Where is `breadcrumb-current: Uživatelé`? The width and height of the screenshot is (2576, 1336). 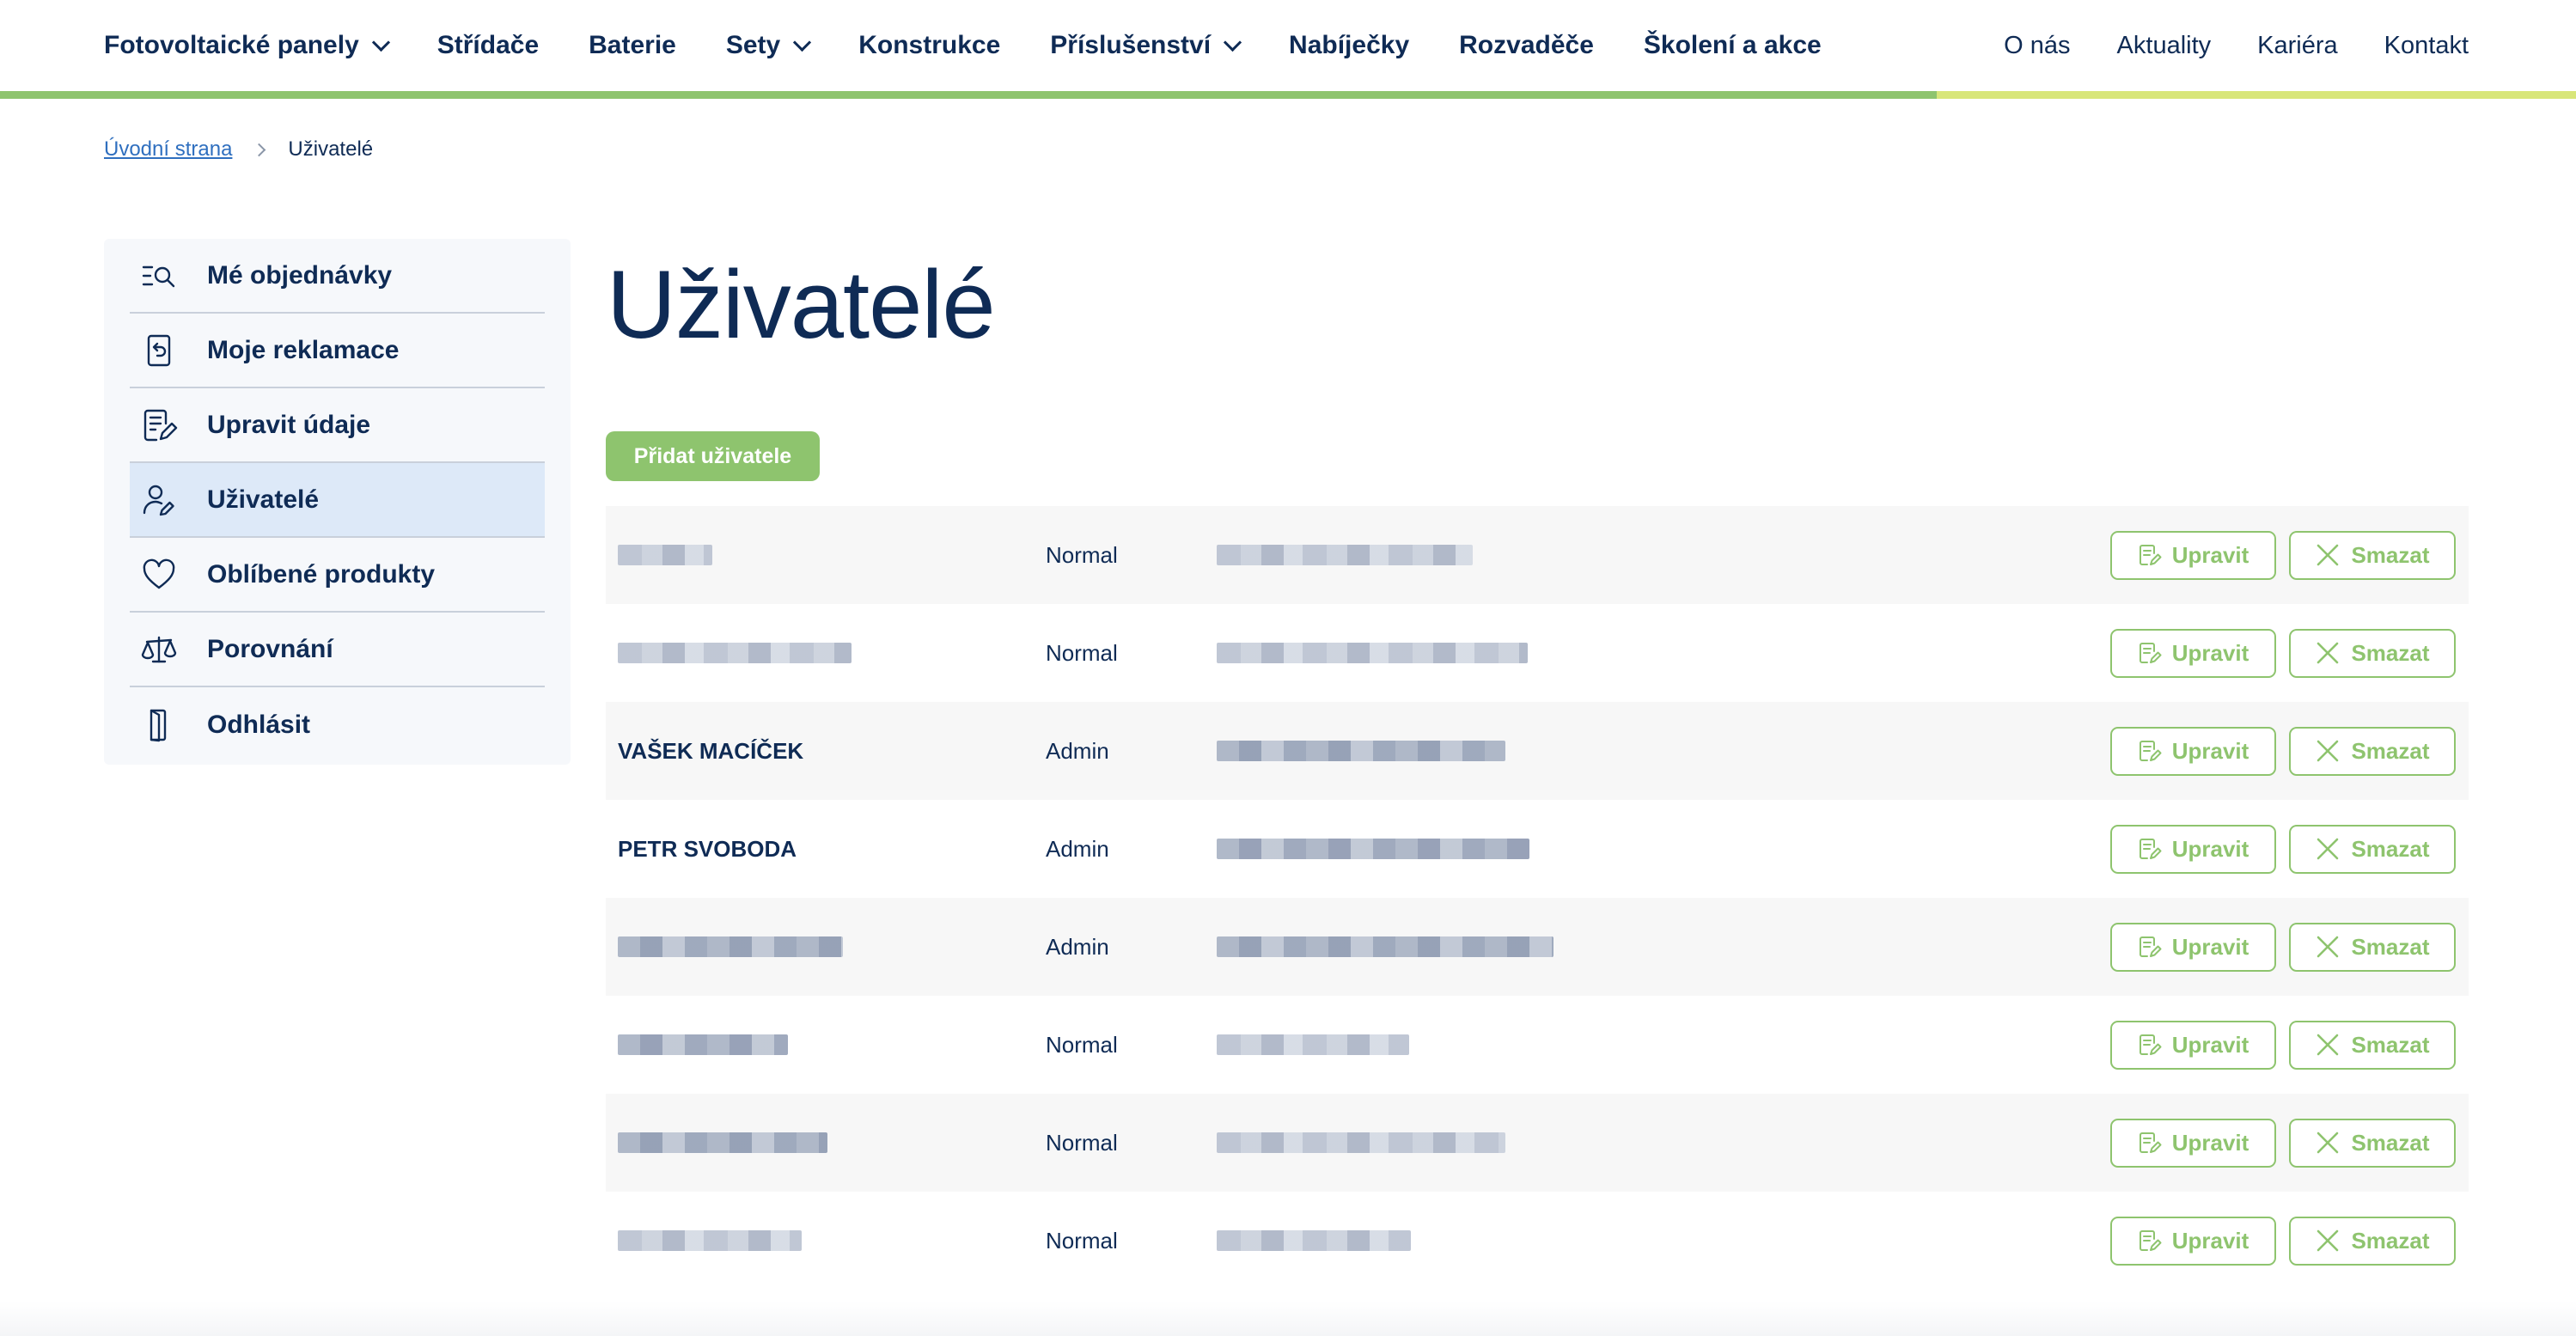
breadcrumb-current: Uživatelé is located at coordinates (331, 149).